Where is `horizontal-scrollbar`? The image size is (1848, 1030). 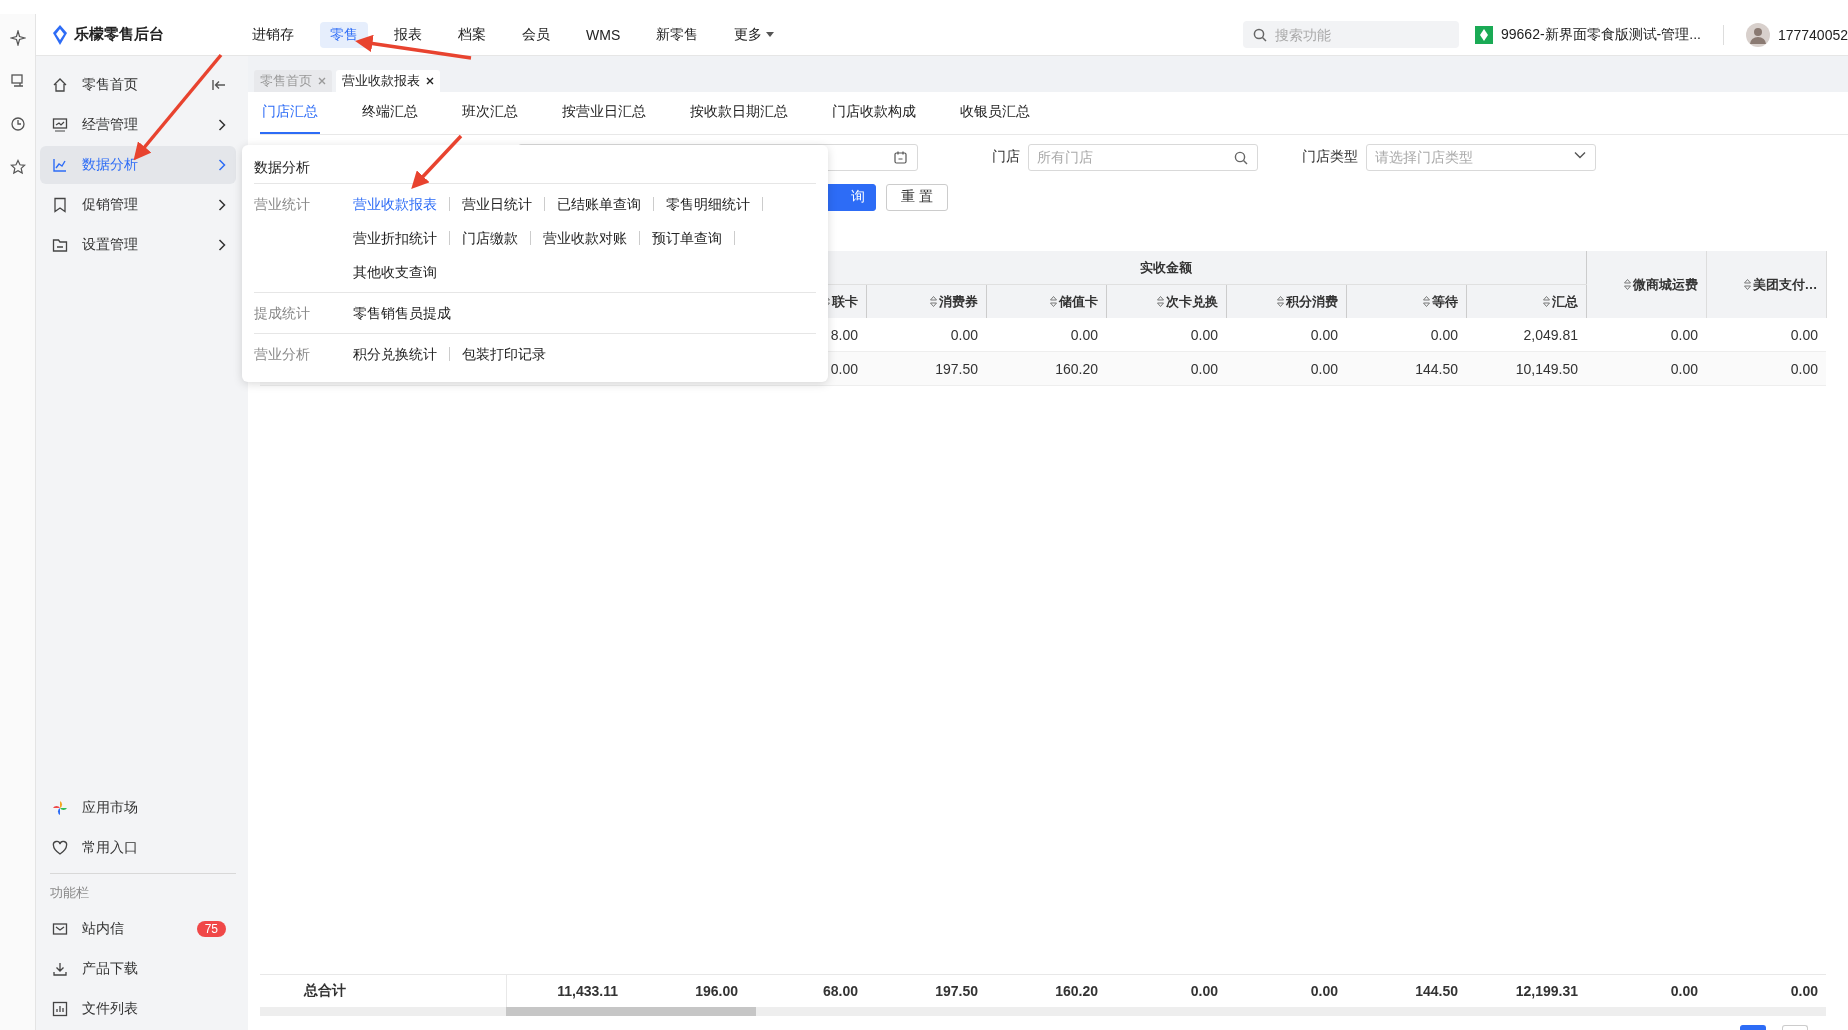
horizontal-scrollbar is located at coordinates (1043, 1011).